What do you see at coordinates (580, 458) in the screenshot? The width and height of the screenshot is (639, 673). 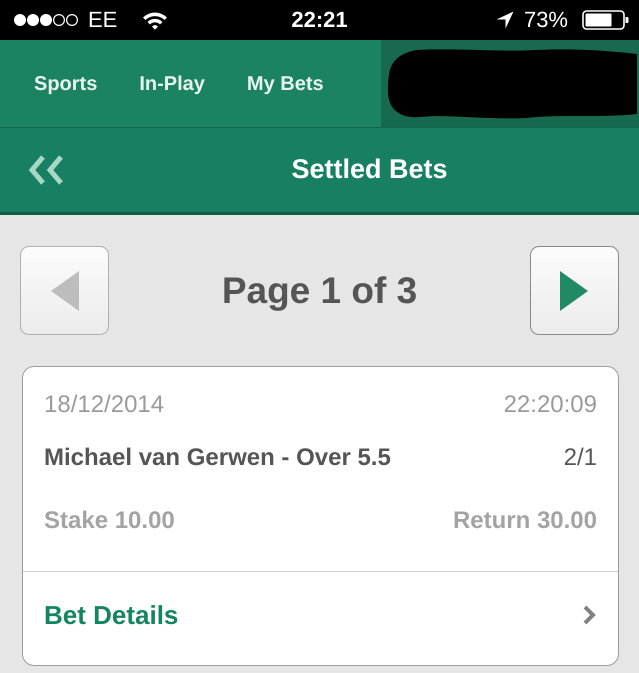 I see `bet-odds: 2/1` at bounding box center [580, 458].